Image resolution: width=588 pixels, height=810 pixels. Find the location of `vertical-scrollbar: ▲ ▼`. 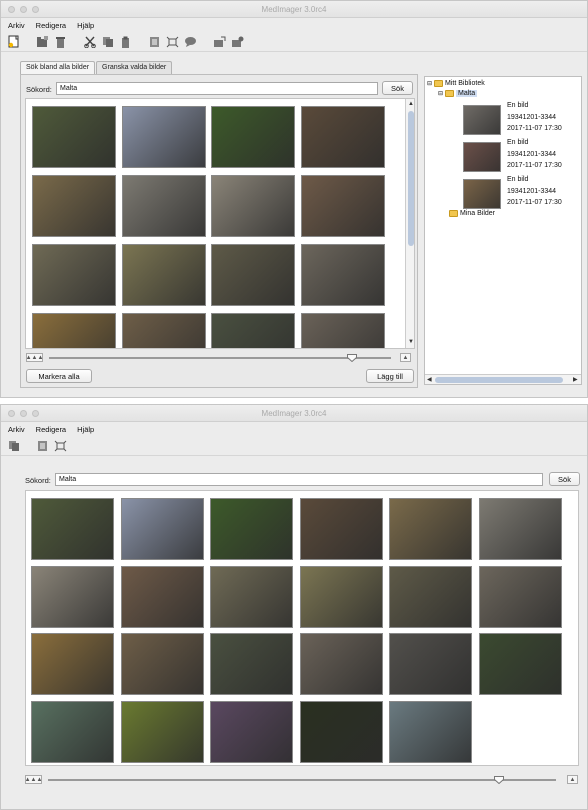

vertical-scrollbar: ▲ ▼ is located at coordinates (409, 223).